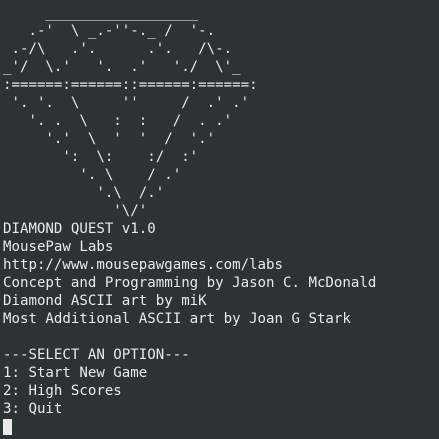  Describe the element at coordinates (58, 247) in the screenshot. I see `studio-name: MousePaw Labs` at that location.